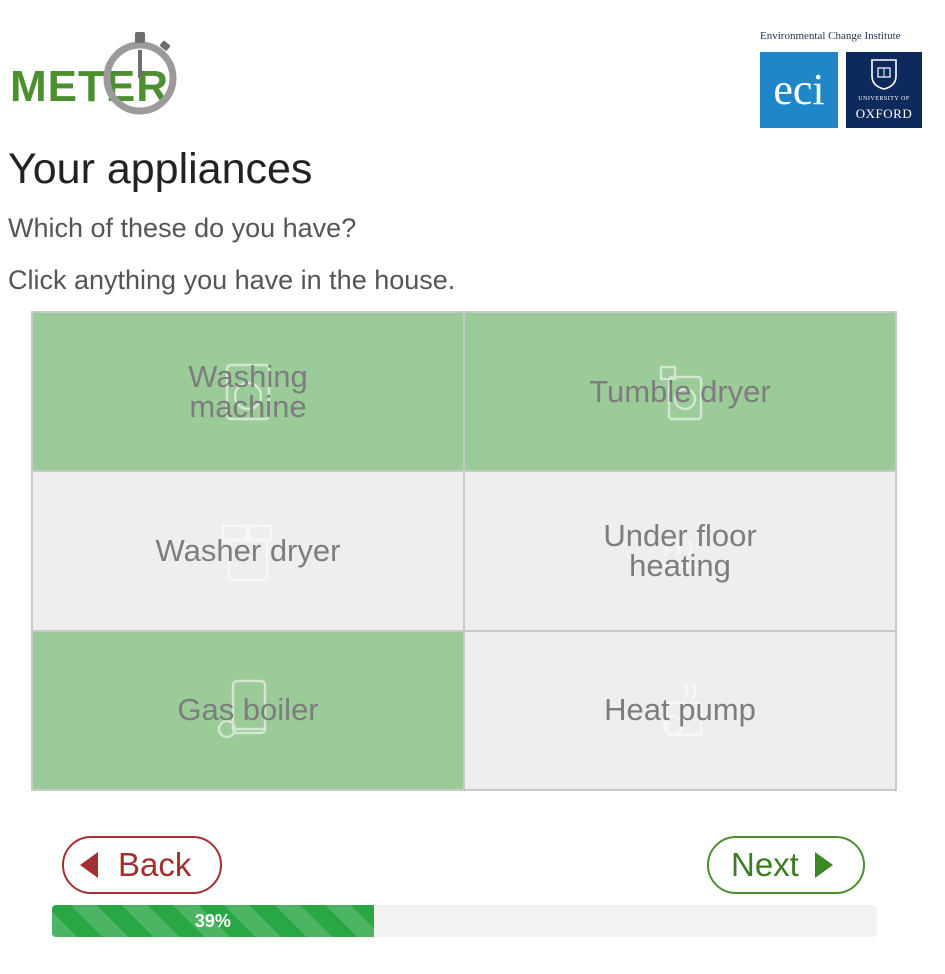 The image size is (945, 974). I want to click on eci-logo: eci, so click(799, 90).